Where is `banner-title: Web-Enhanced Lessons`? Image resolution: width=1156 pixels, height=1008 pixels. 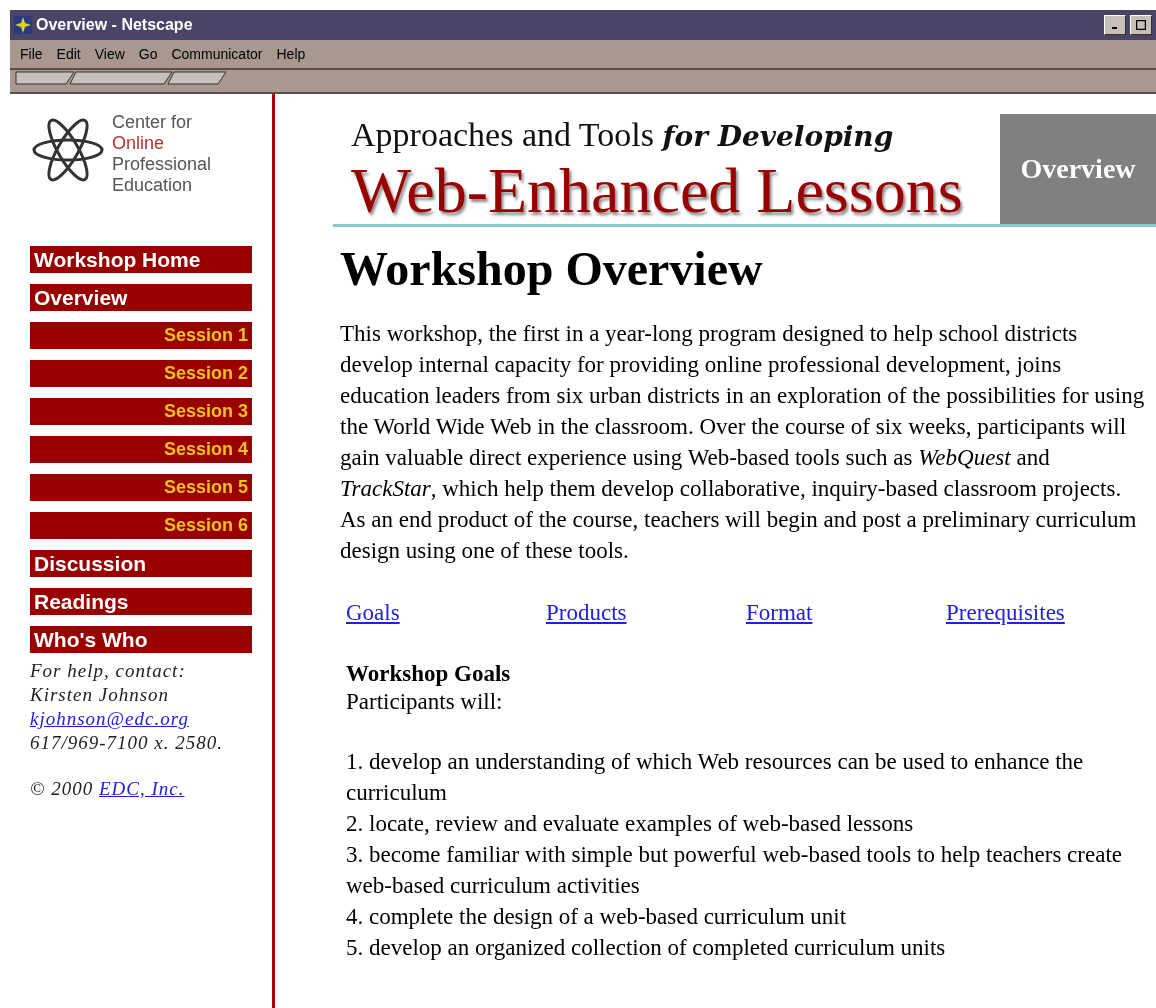
banner-title: Web-Enhanced Lessons is located at coordinates (657, 191).